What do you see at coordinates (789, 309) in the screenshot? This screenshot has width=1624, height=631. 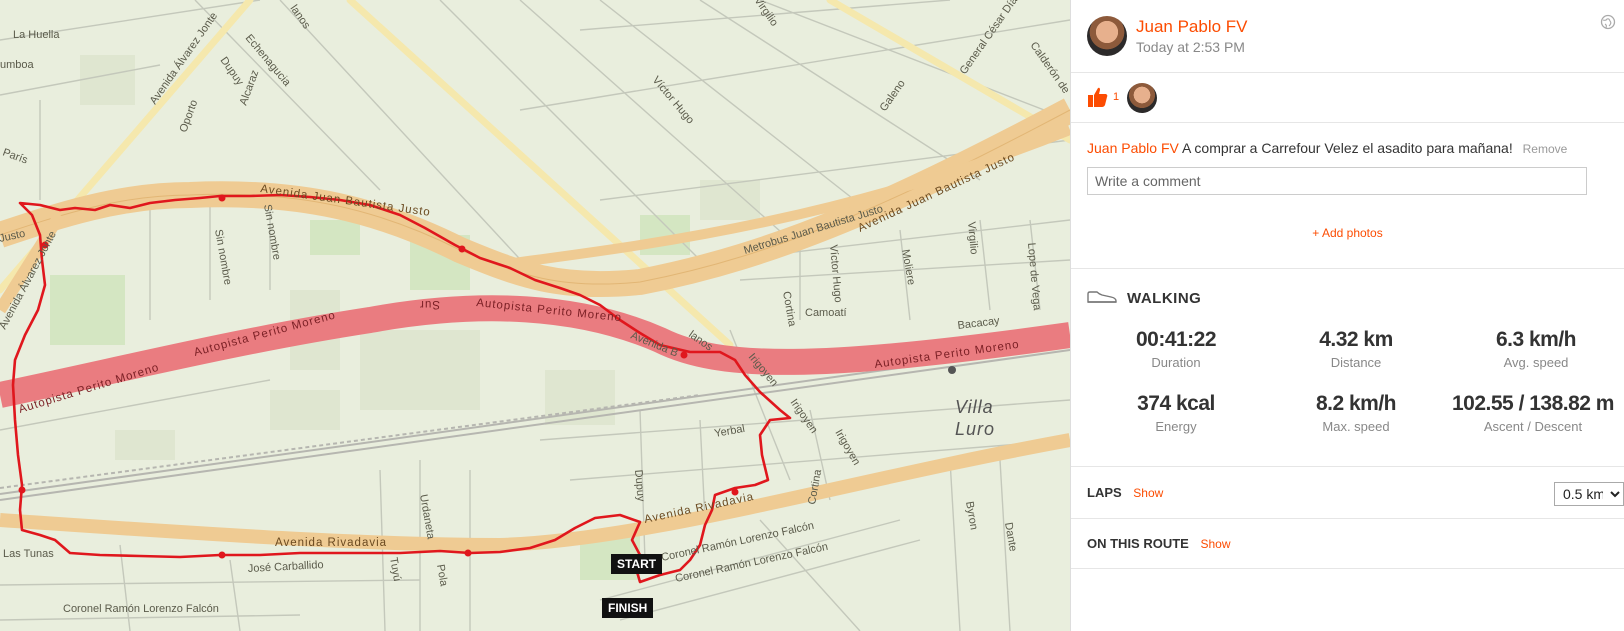 I see `street-label: Cortina` at bounding box center [789, 309].